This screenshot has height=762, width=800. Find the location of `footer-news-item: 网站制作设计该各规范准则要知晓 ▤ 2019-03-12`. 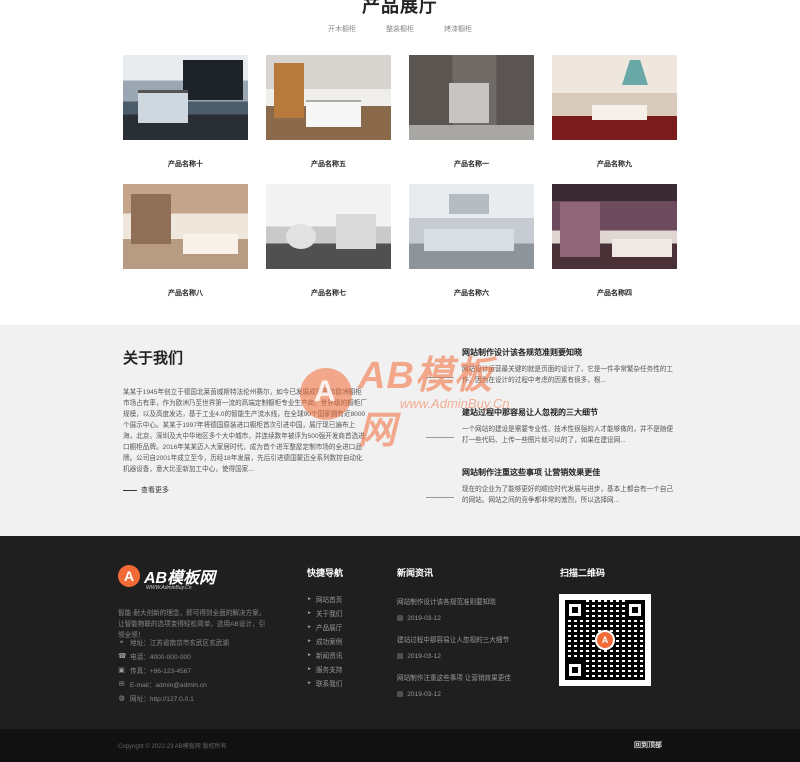

footer-news-item: 网站制作设计该各规范准则要知晓 ▤ 2019-03-12 is located at coordinates (462, 609).